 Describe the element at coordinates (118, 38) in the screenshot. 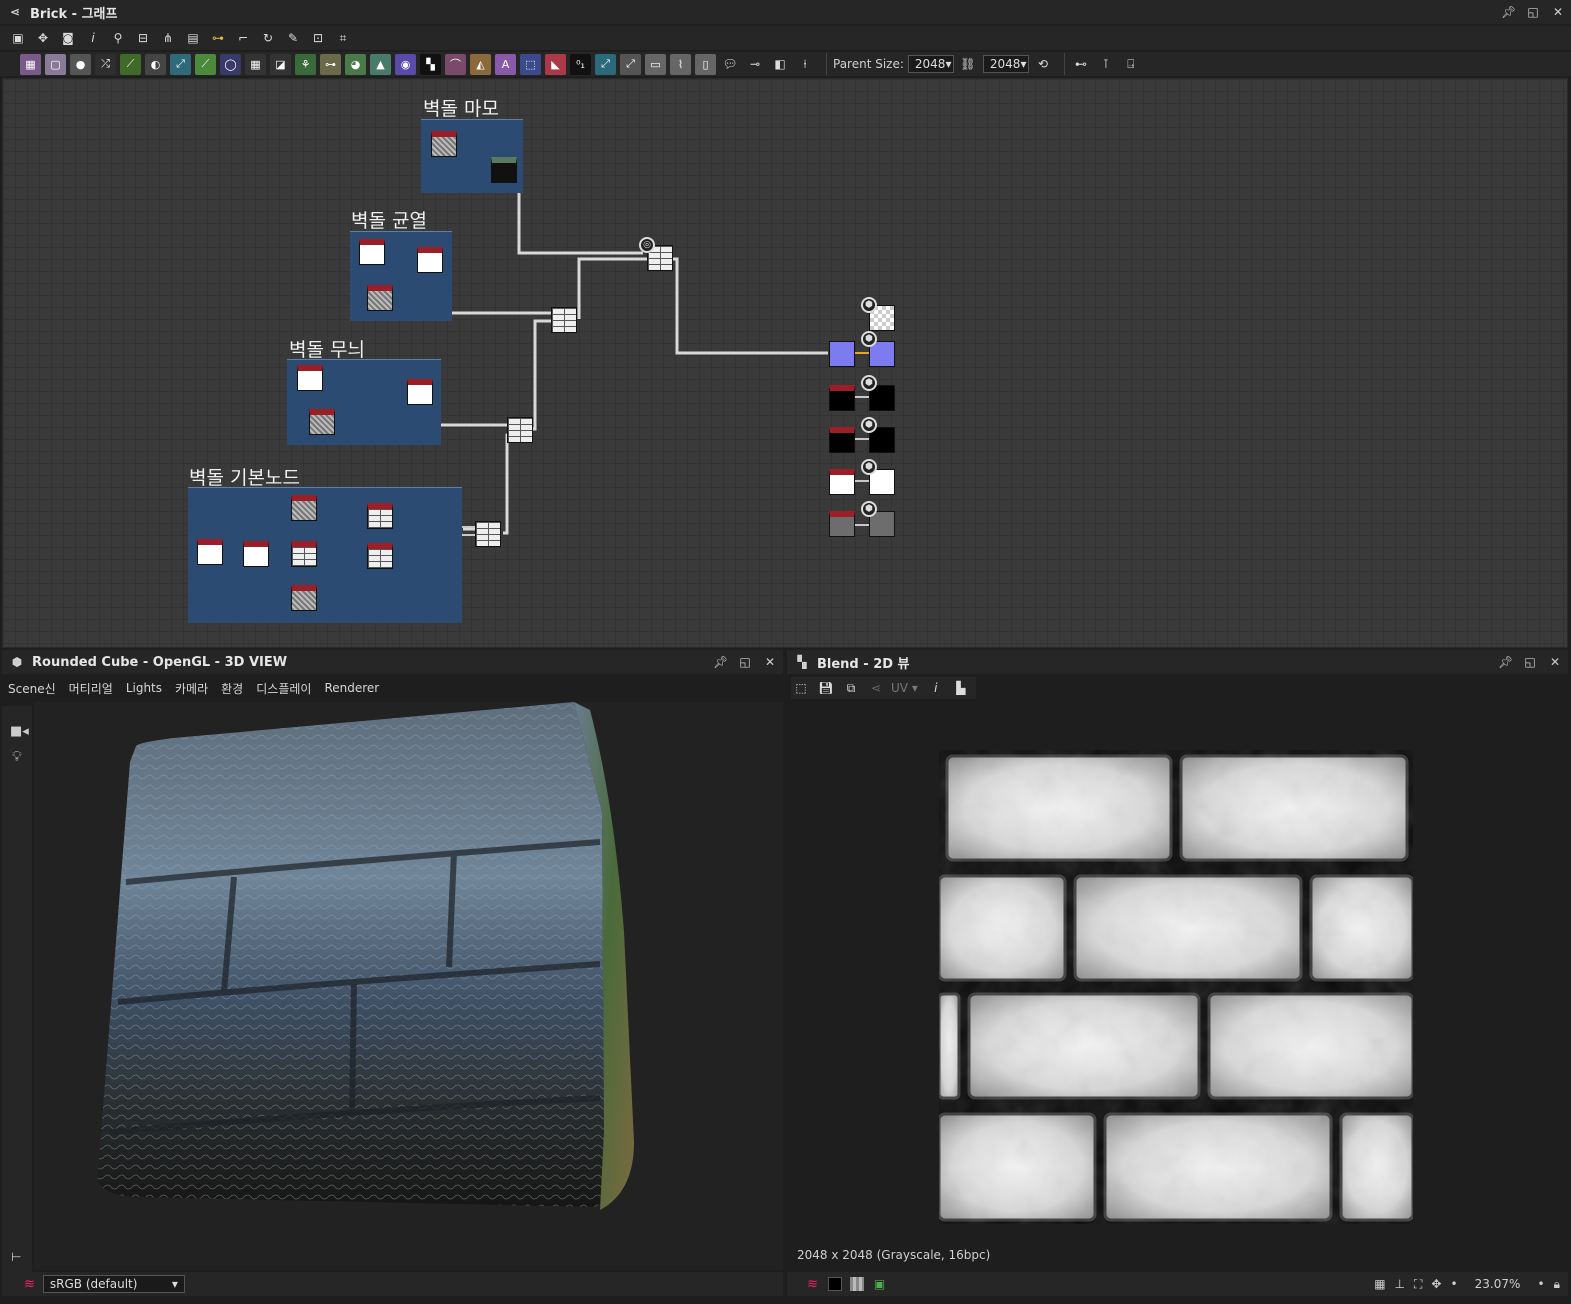

I see `search-icon: ⚲` at that location.